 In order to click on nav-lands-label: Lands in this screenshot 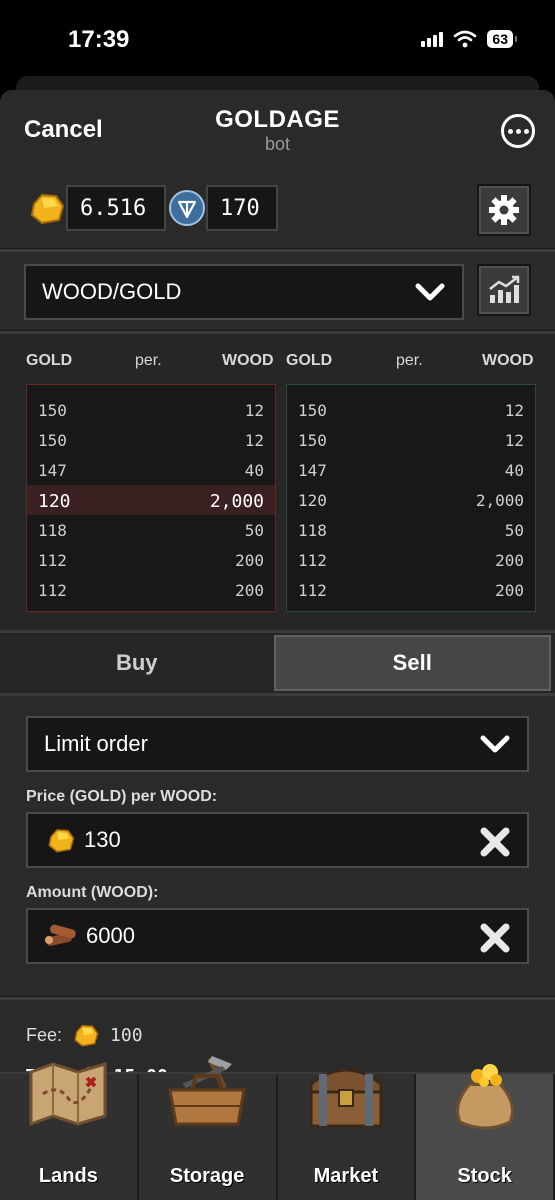, I will do `click(68, 1176)`.